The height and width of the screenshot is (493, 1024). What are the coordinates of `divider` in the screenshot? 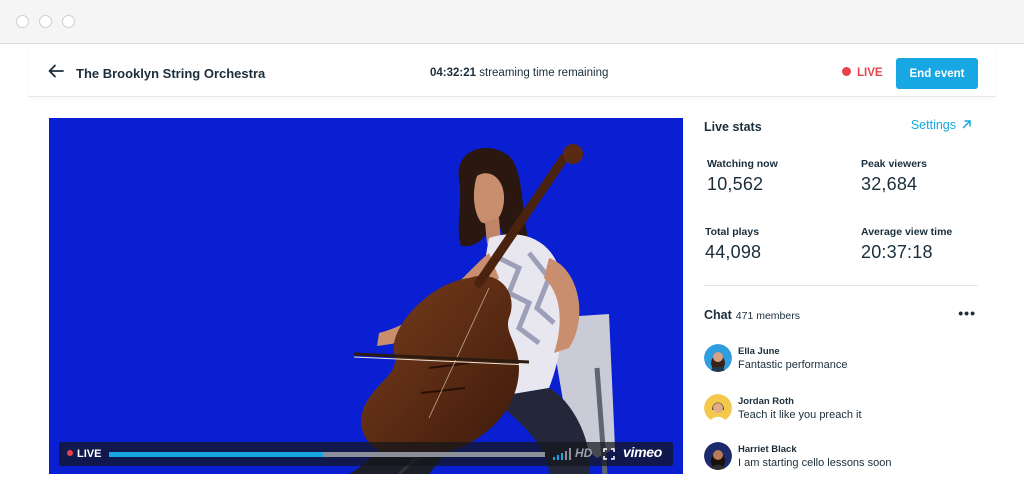 It's located at (841, 285).